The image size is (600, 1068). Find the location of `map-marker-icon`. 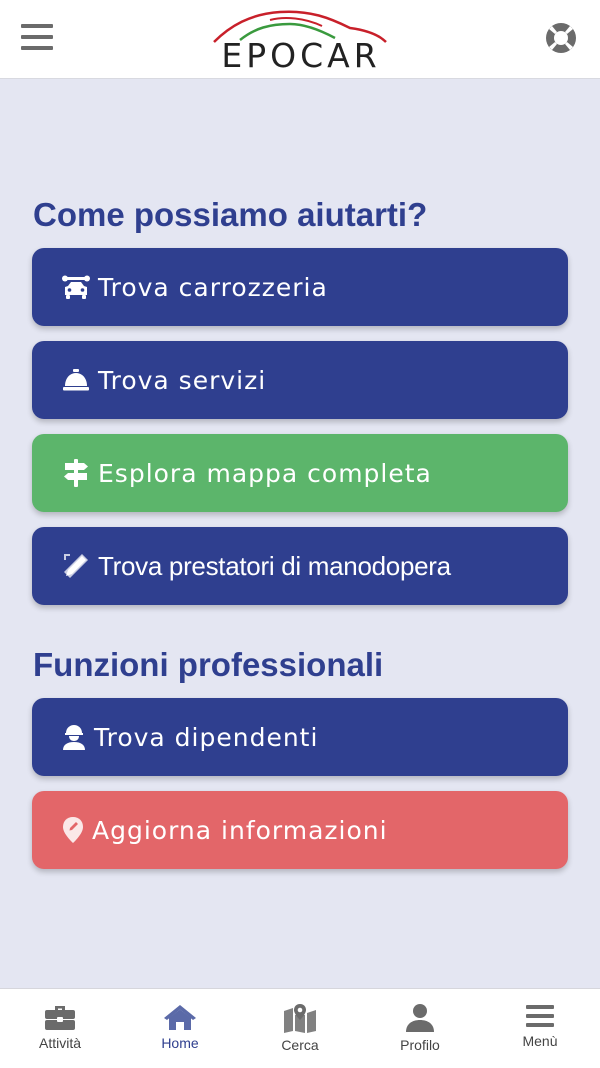

map-marker-icon is located at coordinates (300, 1018).